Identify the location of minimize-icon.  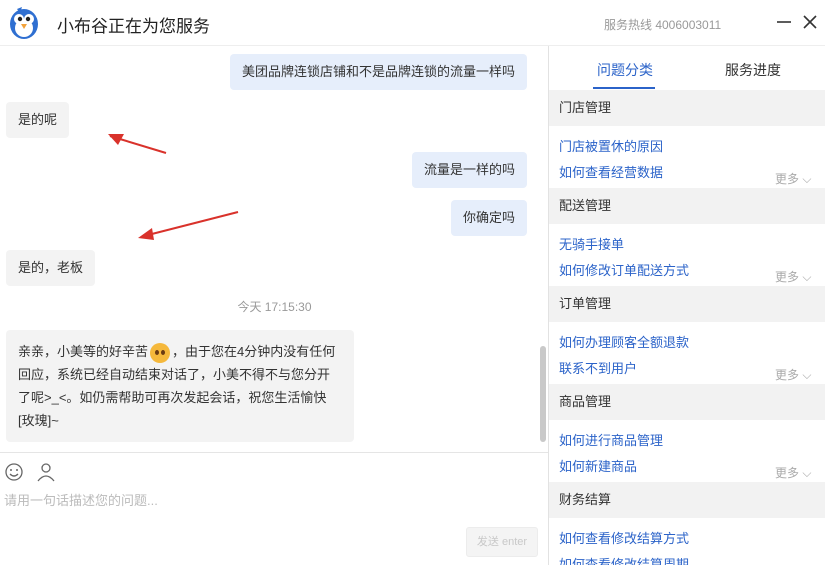
(784, 22).